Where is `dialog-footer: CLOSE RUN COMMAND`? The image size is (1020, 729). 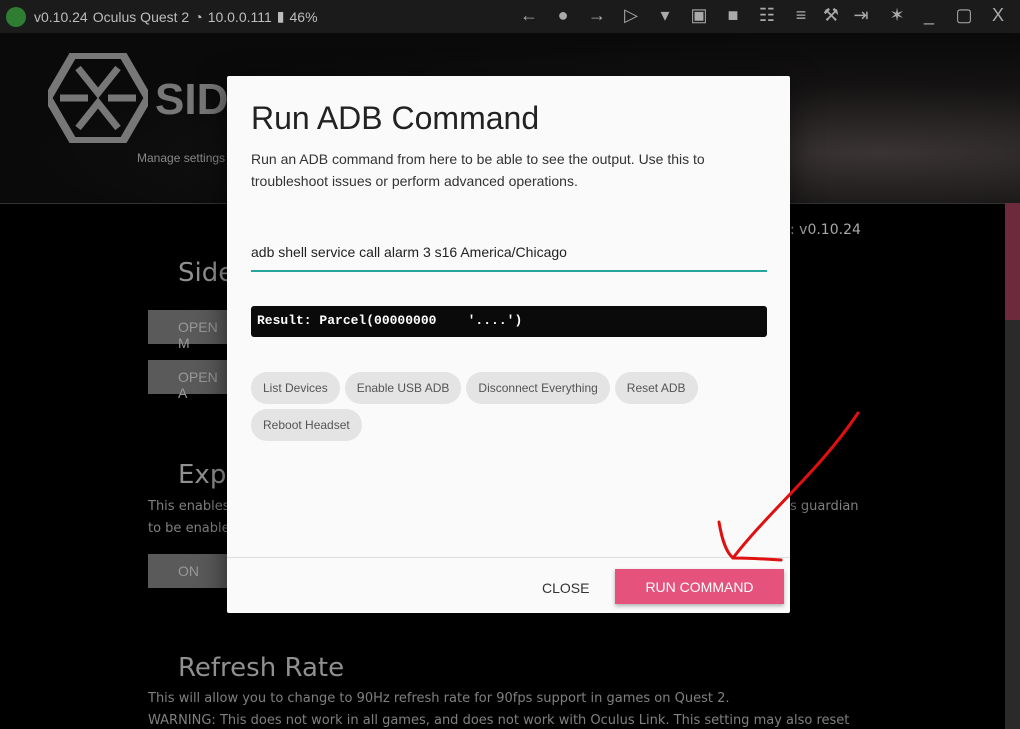
dialog-footer: CLOSE RUN COMMAND is located at coordinates (508, 585).